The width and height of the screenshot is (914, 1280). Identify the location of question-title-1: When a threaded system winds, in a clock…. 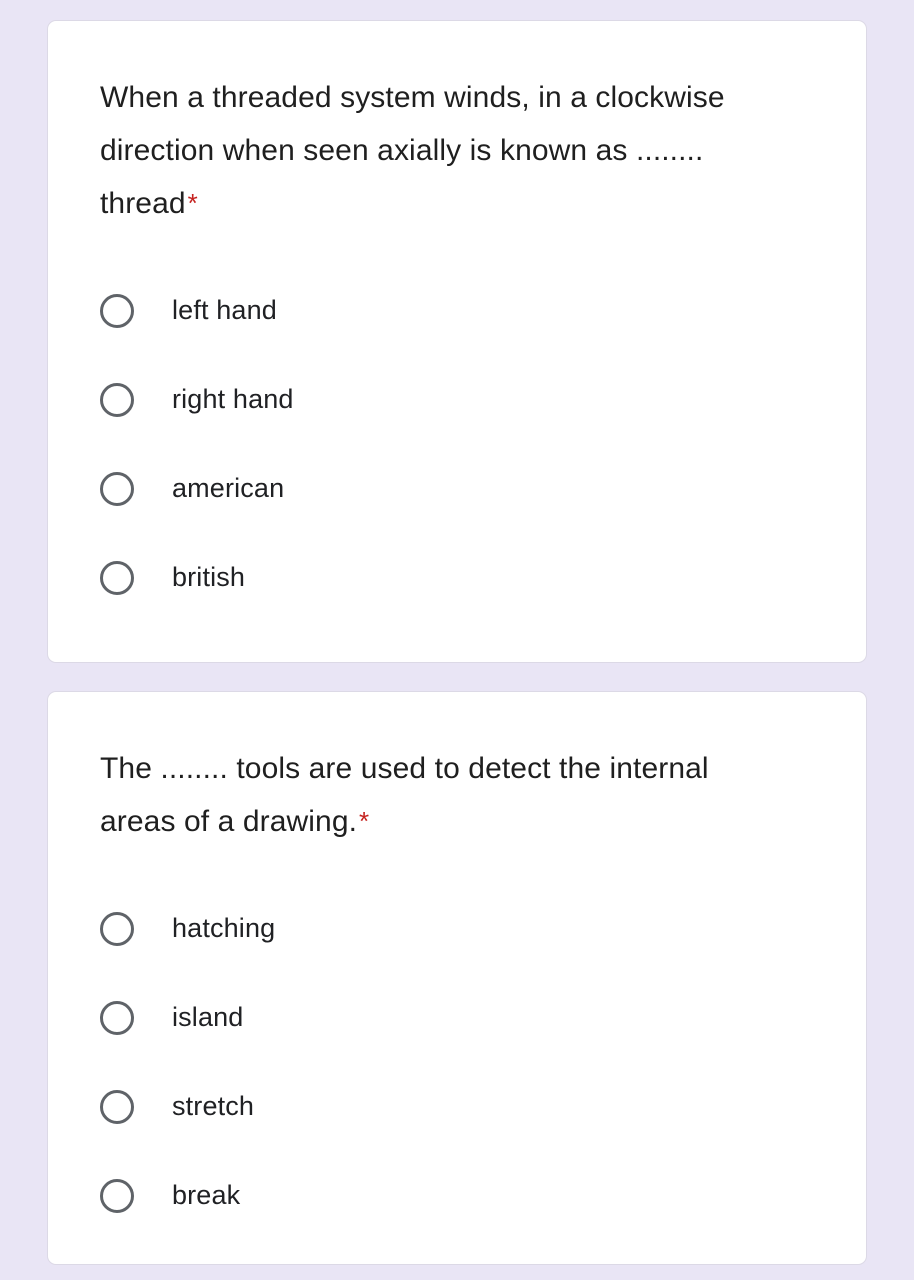
(430, 150).